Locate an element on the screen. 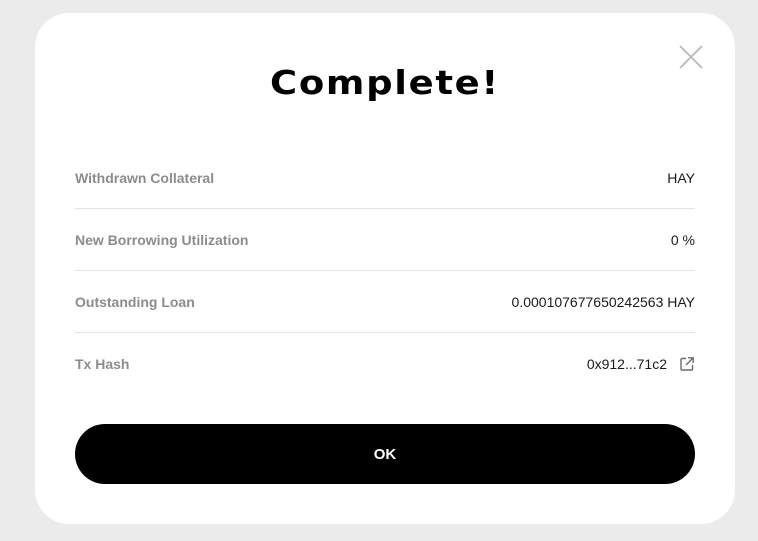 Image resolution: width=758 pixels, height=541 pixels. detail-row-withdrawn-collateral: Withdrawn Collateral HAY is located at coordinates (385, 178).